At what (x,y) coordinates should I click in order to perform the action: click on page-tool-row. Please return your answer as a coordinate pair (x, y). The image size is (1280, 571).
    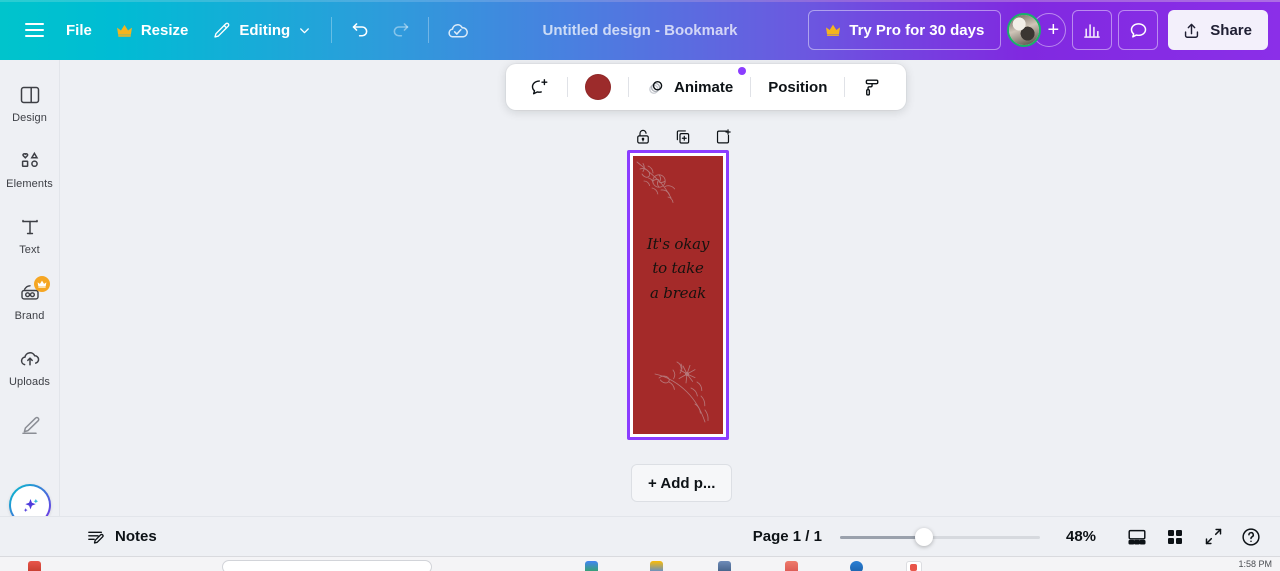
    Looking at the image, I should click on (683, 137).